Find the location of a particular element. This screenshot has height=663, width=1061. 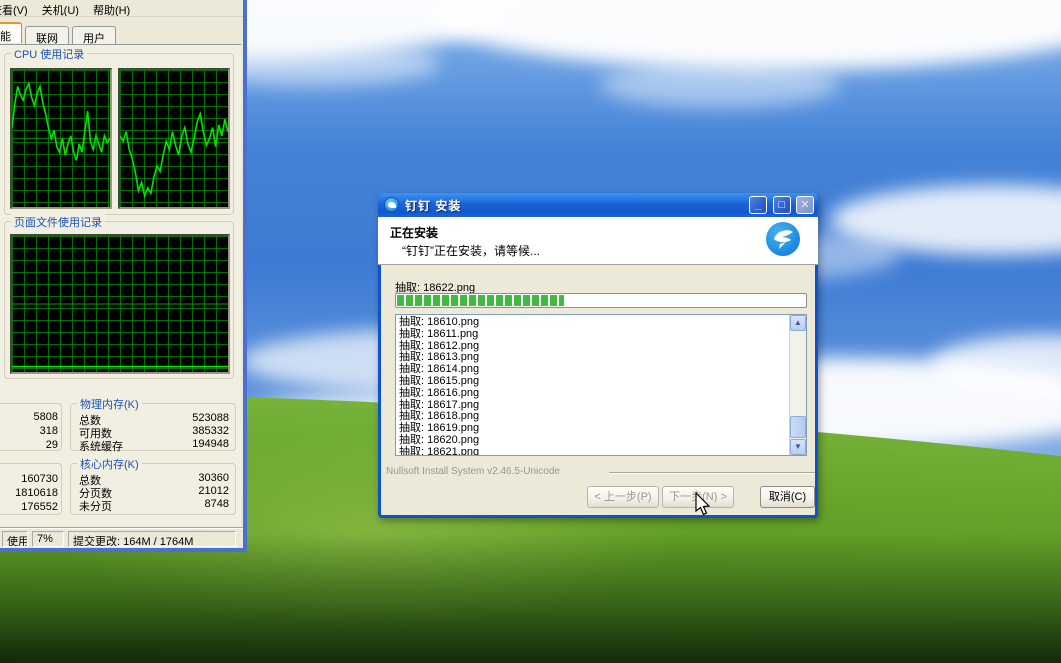

back-button: < 上一步(P) is located at coordinates (623, 497).